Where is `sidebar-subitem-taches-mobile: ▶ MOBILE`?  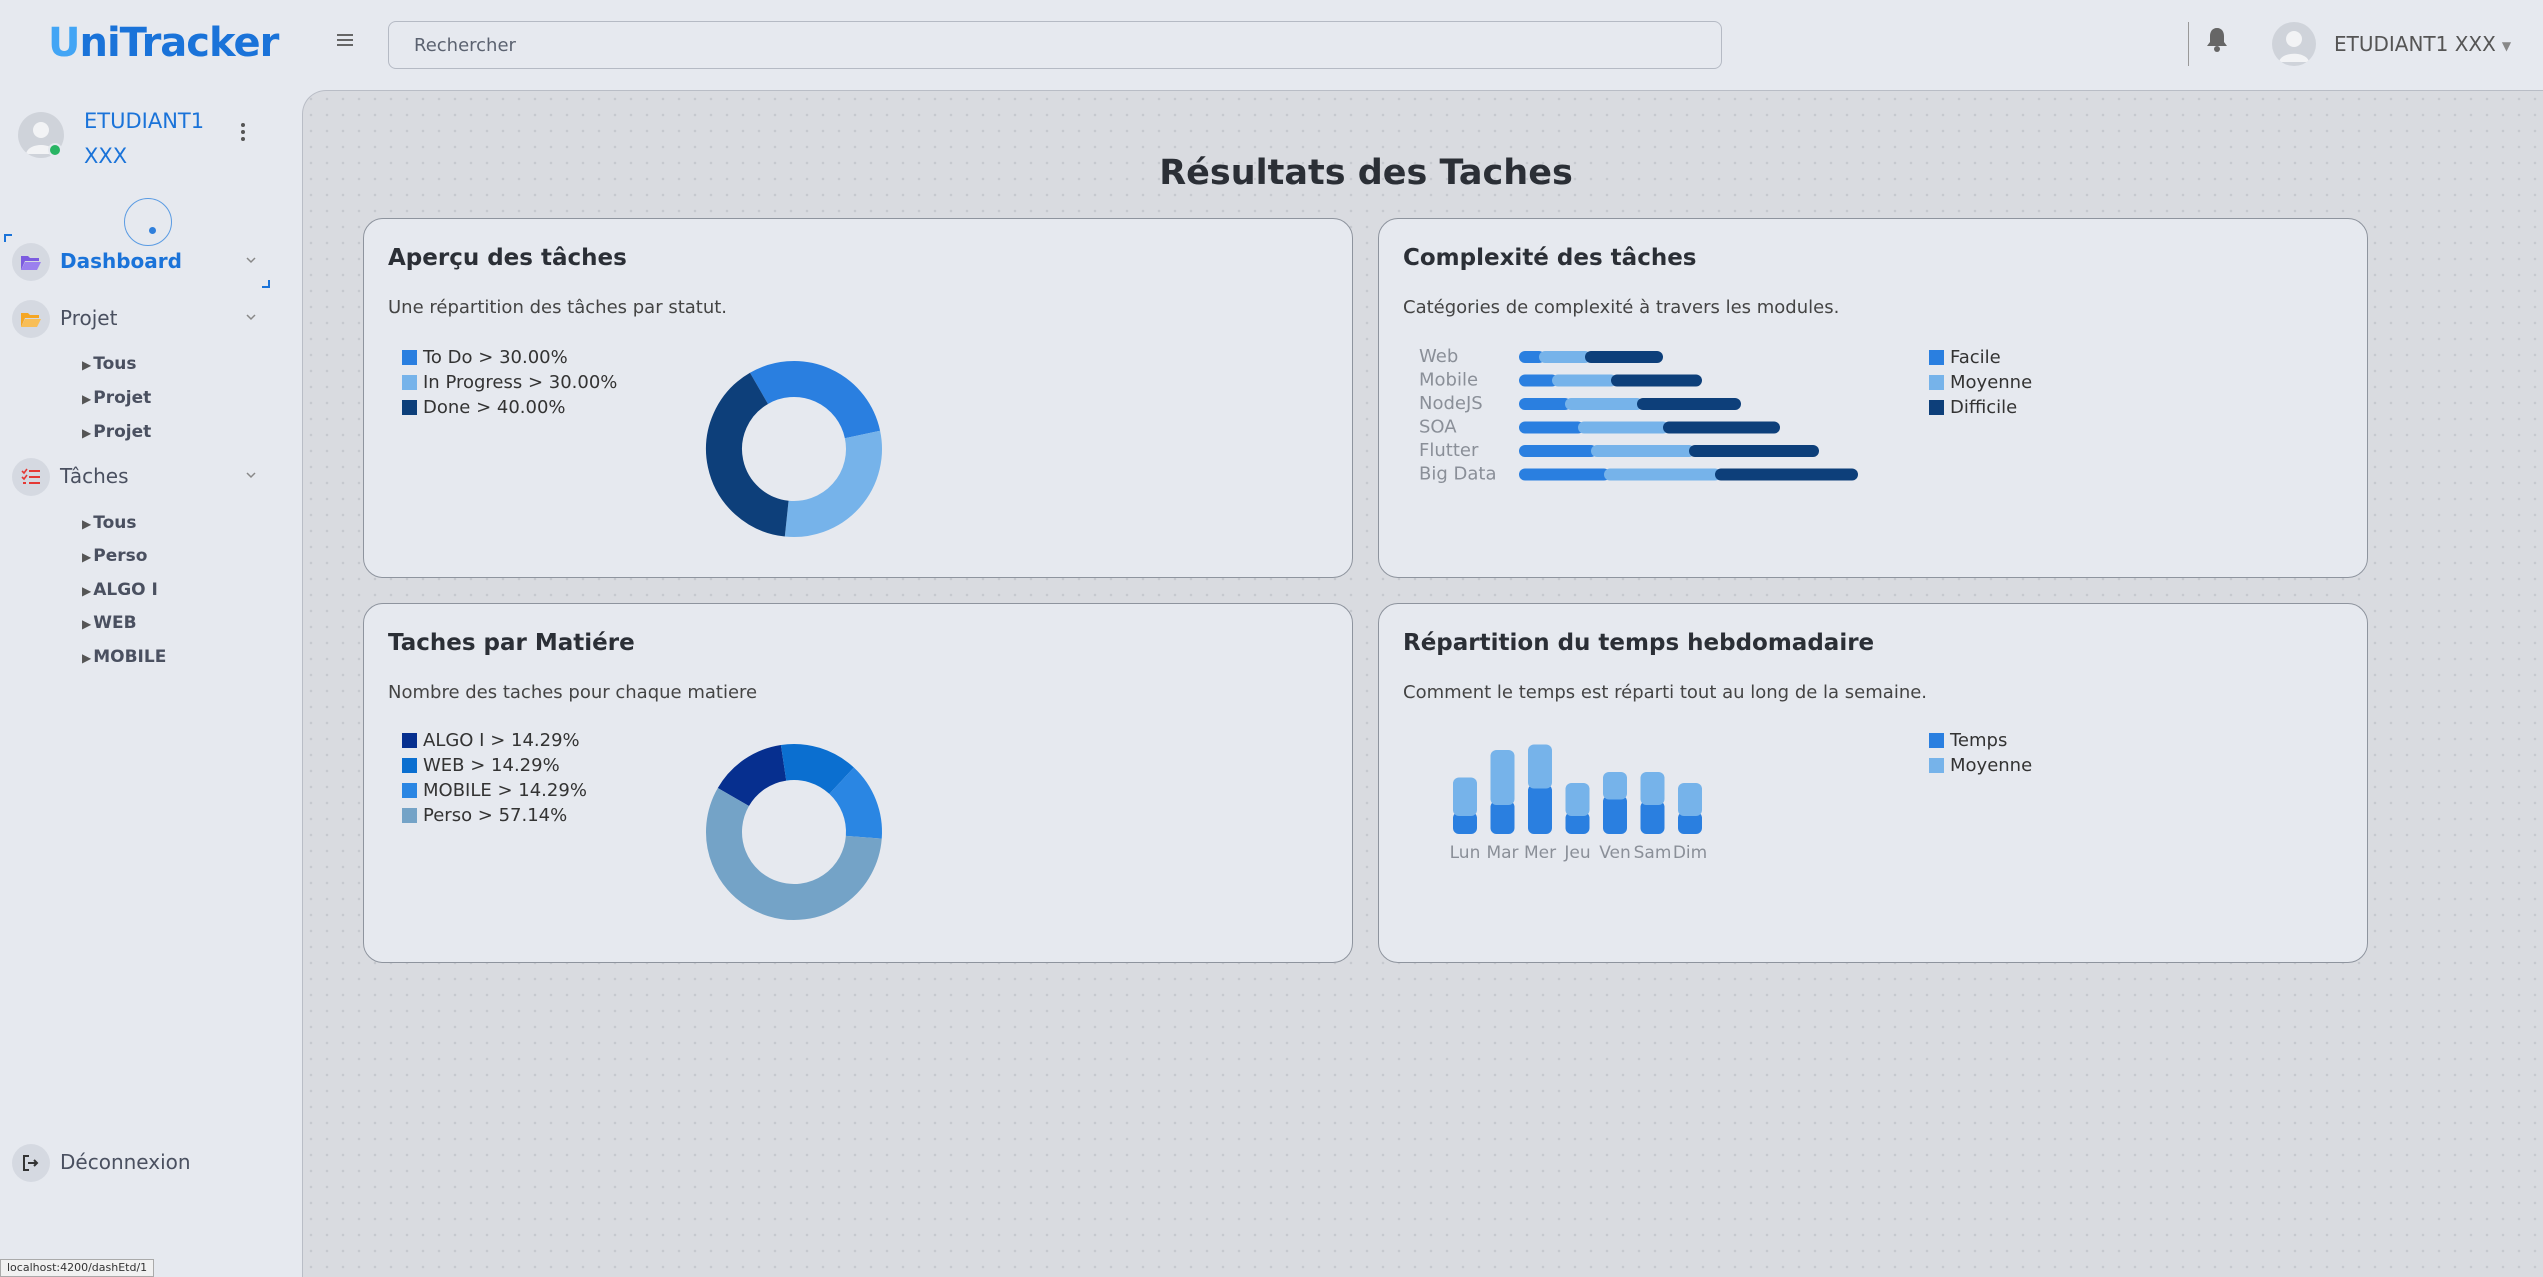
sidebar-subitem-taches-mobile: ▶ MOBILE is located at coordinates (124, 657).